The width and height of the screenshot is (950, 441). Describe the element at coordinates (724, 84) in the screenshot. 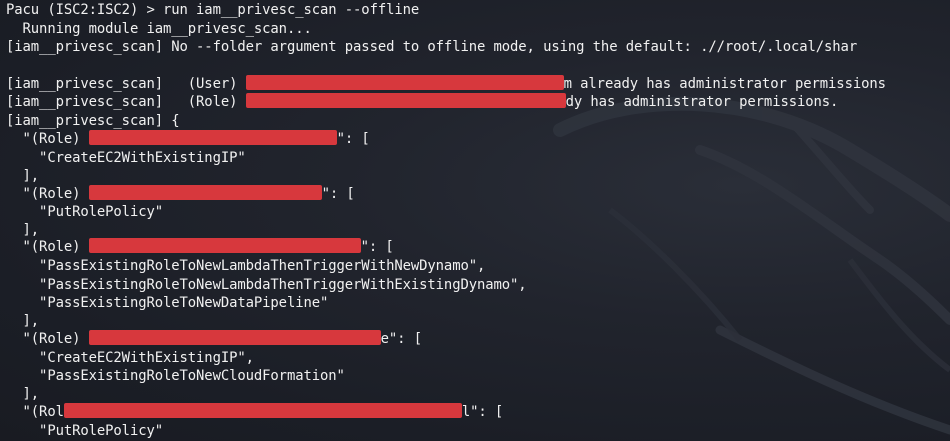

I see `terminal-line-suffix: m already has administrator permissions` at that location.